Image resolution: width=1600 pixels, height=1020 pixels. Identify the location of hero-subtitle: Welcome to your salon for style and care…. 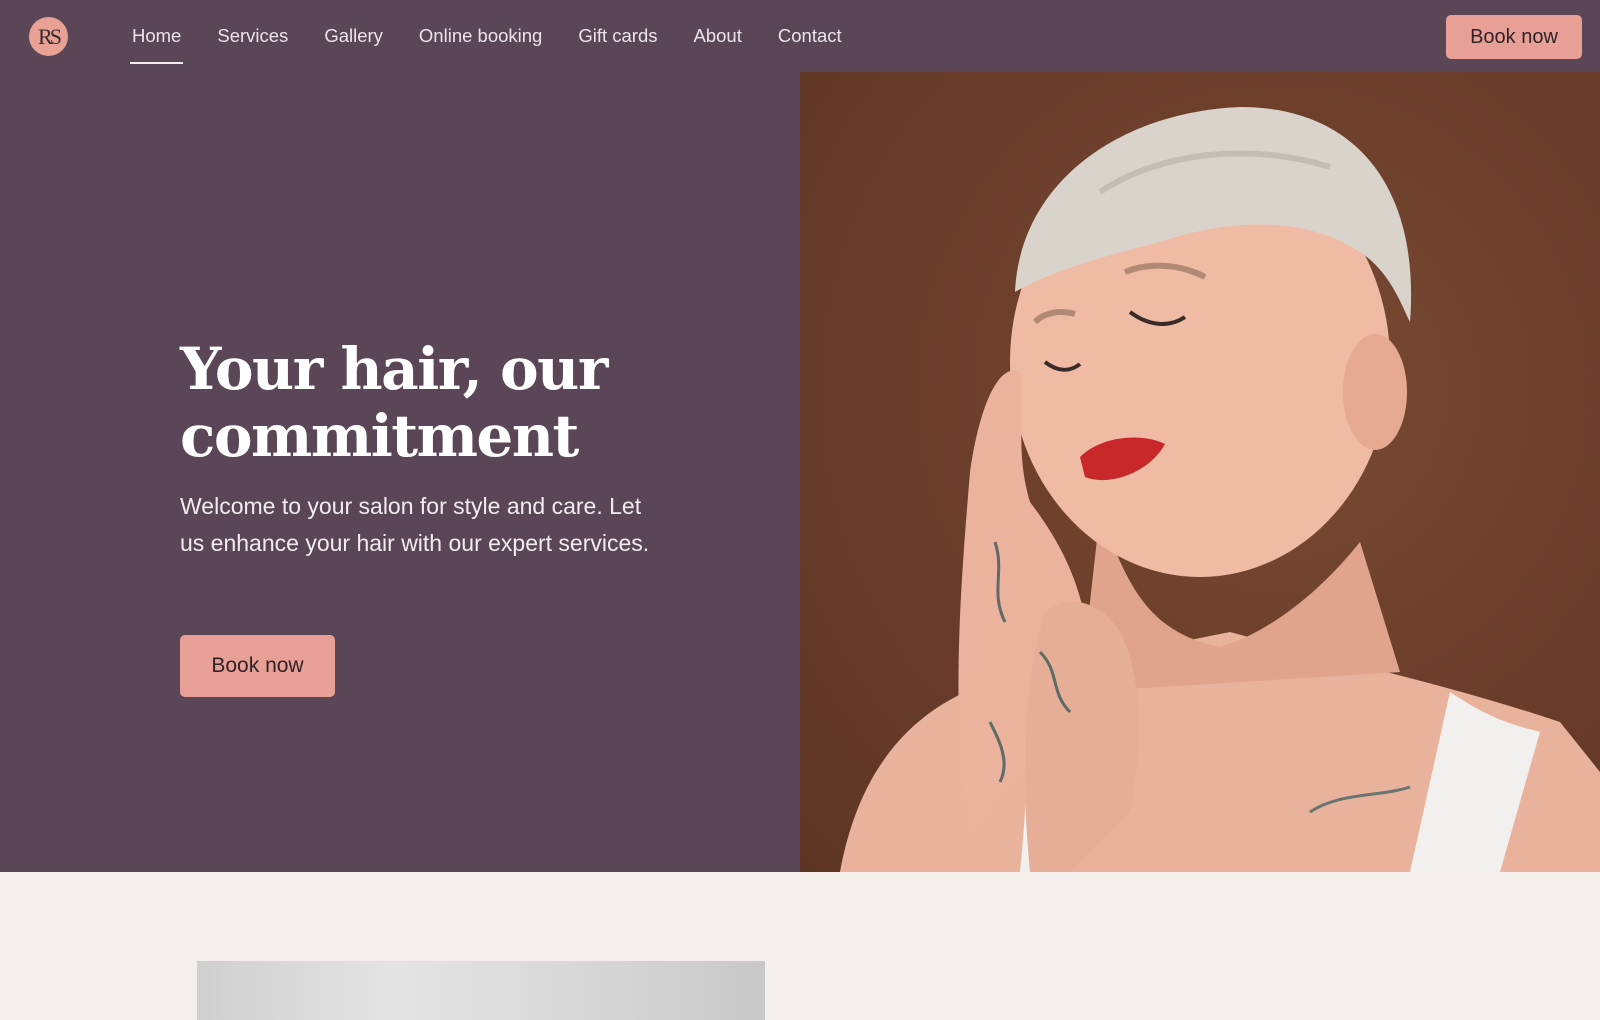
(415, 524).